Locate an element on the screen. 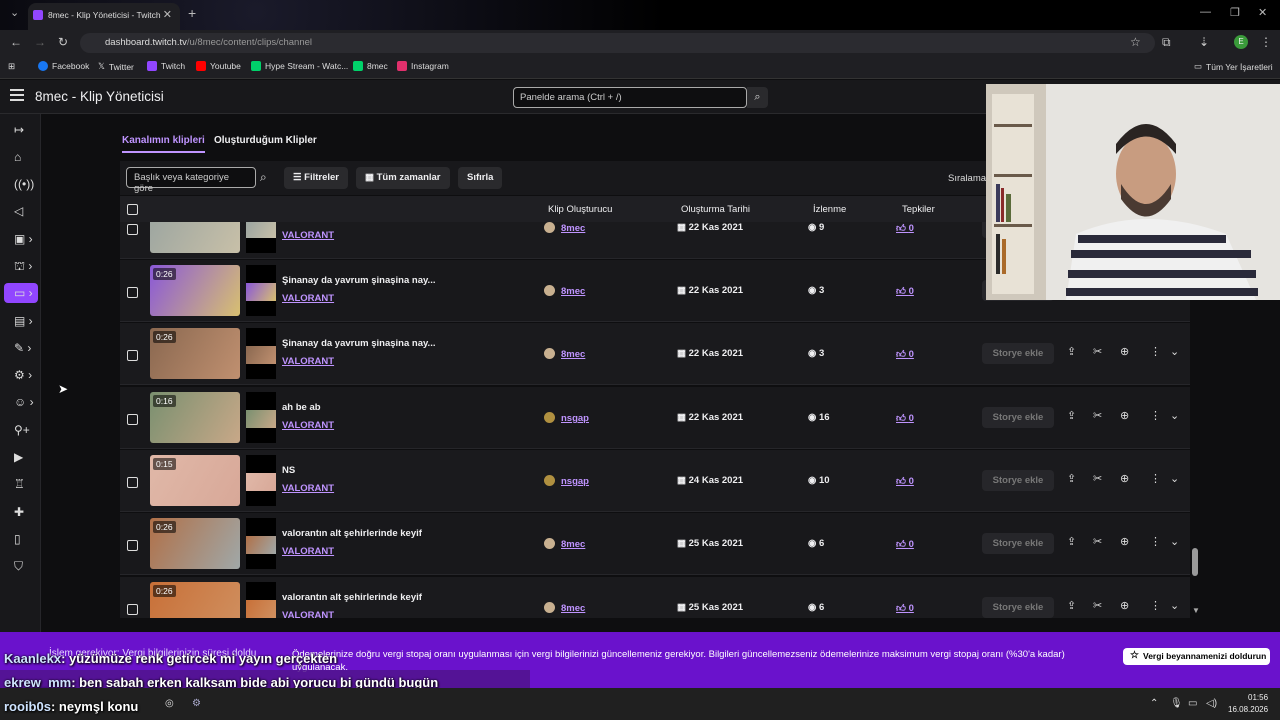 Image resolution: width=1280 pixels, height=720 pixels. back-icon: ← is located at coordinates (16, 42).